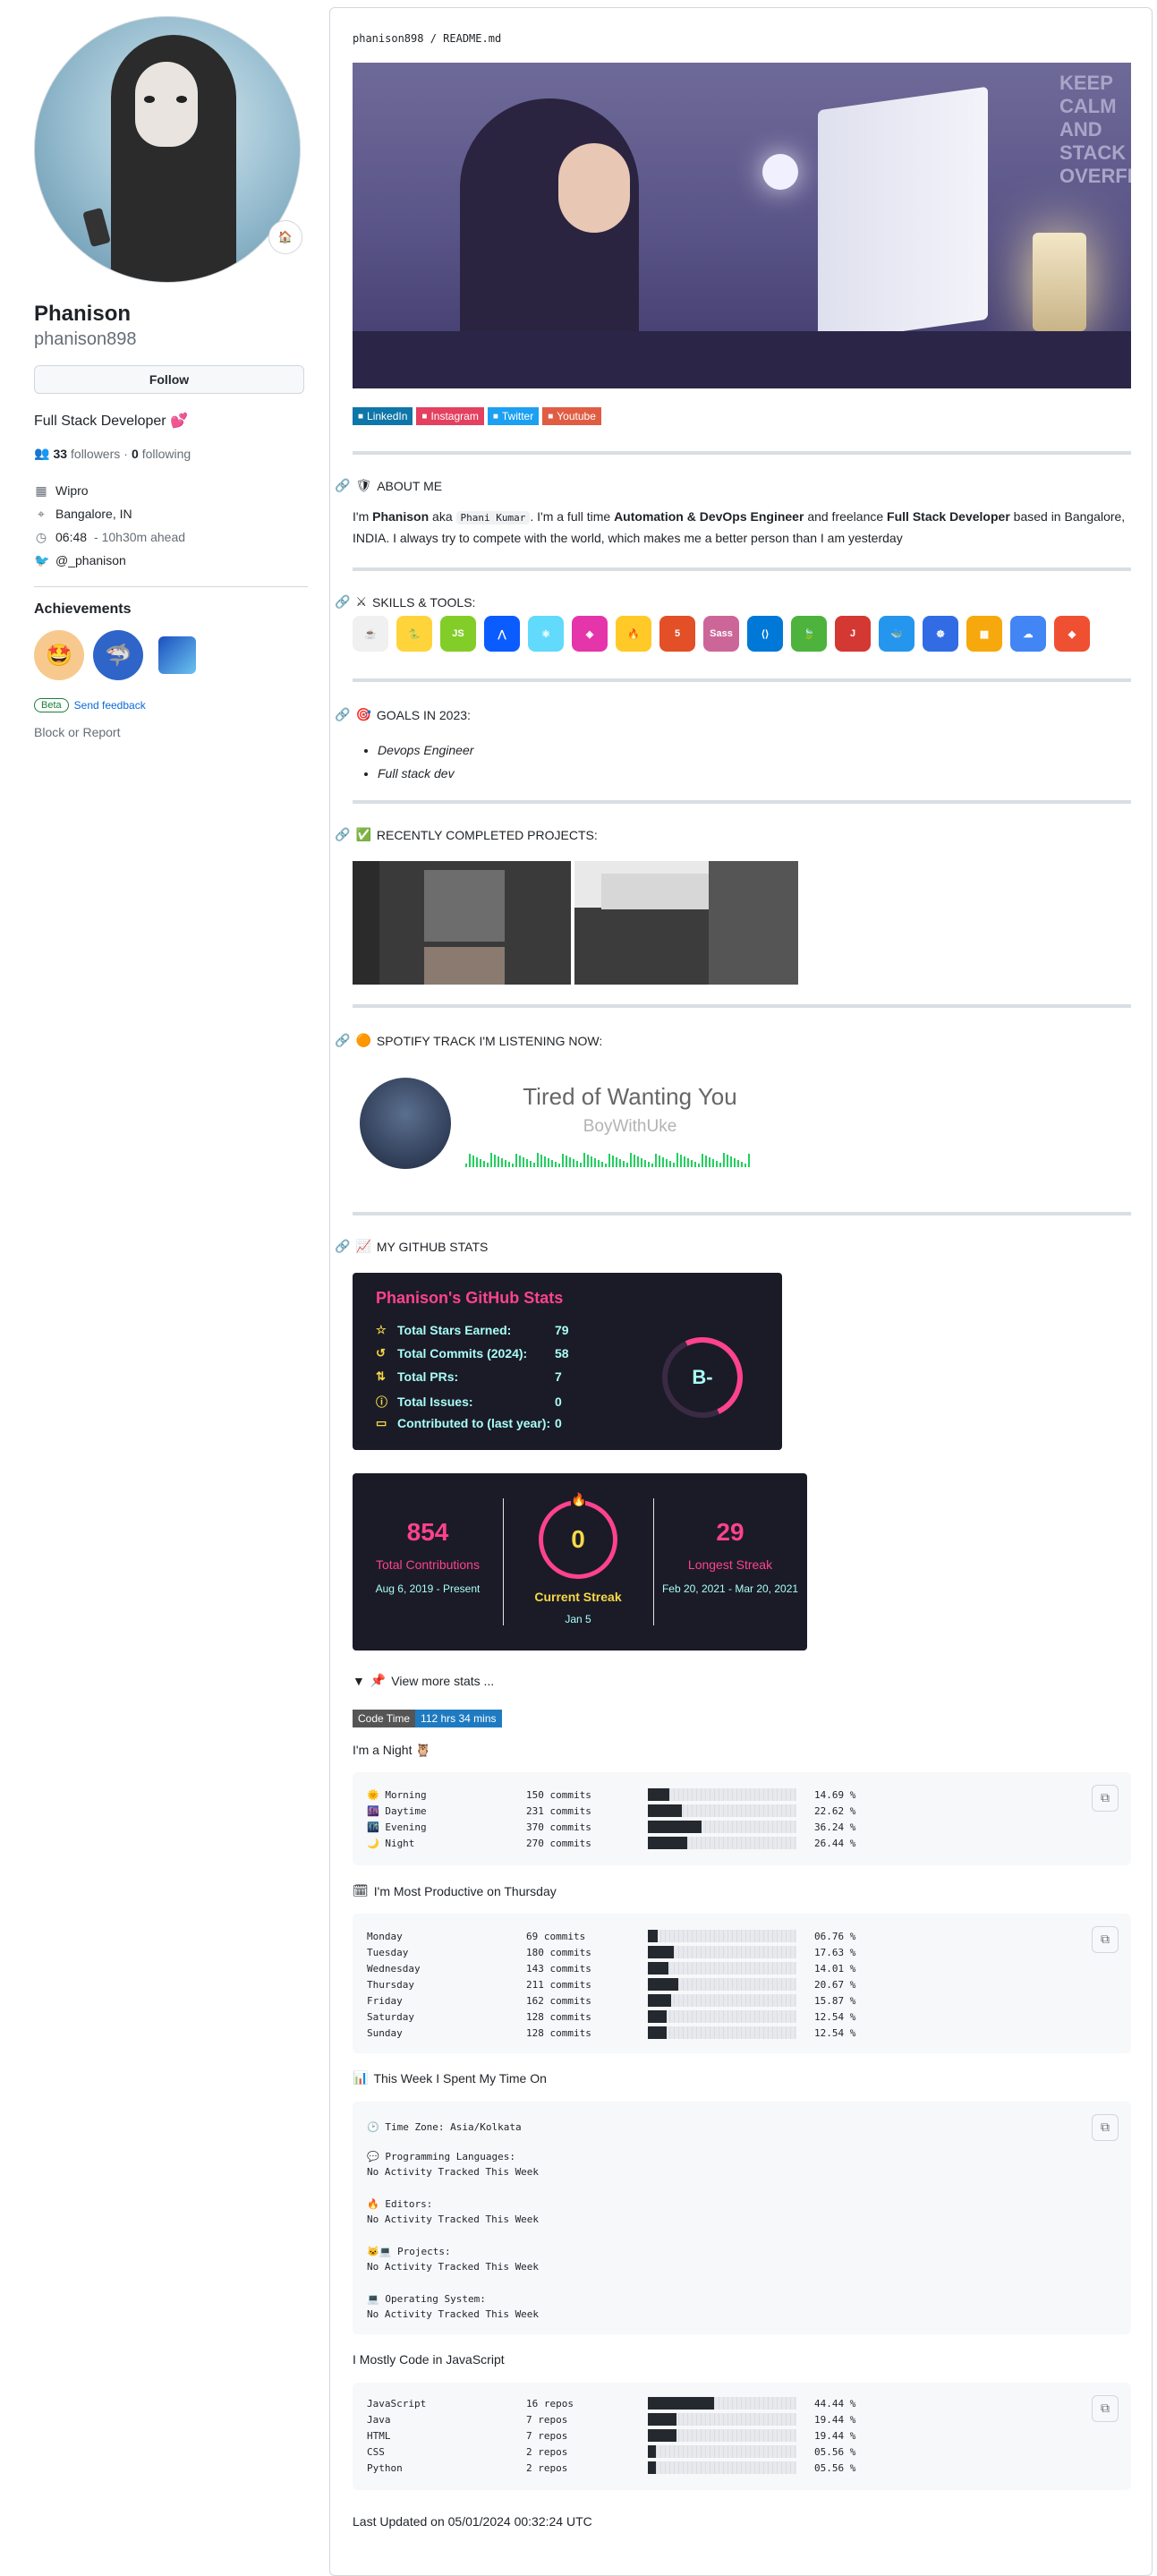 The image size is (1157, 2576). I want to click on stat-row-name: 🌆 Daytime, so click(397, 1810).